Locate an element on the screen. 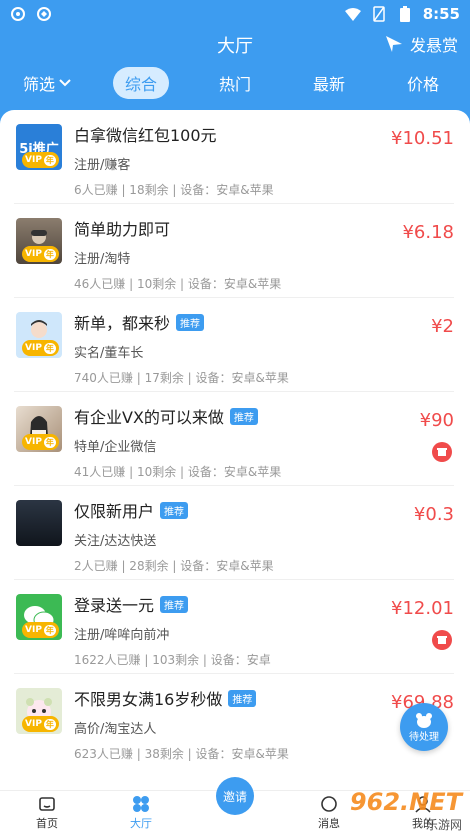 The image size is (470, 835). nav-invite: 邀请 is located at coordinates (235, 806).